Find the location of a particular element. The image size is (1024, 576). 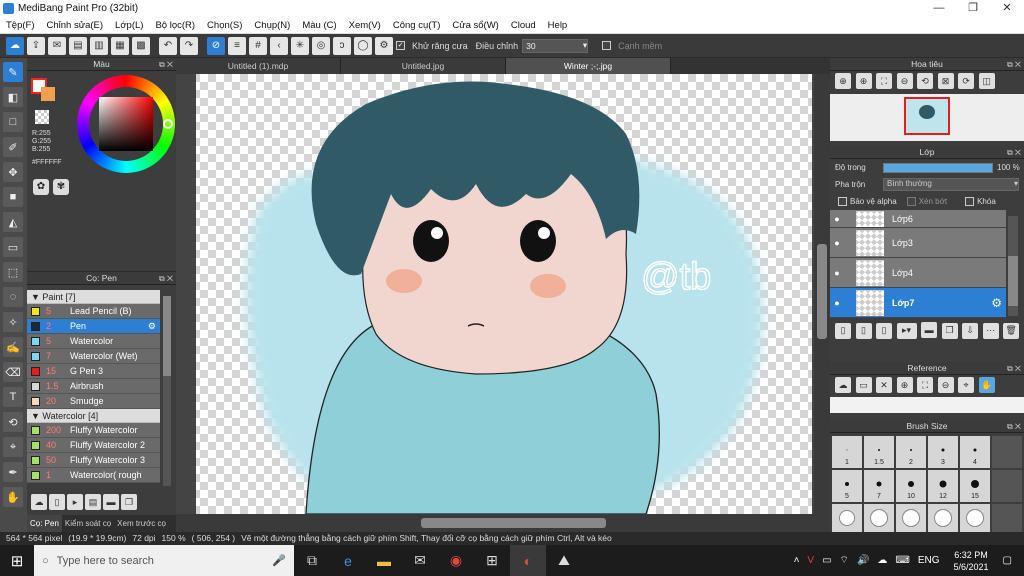

brush-item: 7 Watercolor (Wet) is located at coordinates (93, 356).